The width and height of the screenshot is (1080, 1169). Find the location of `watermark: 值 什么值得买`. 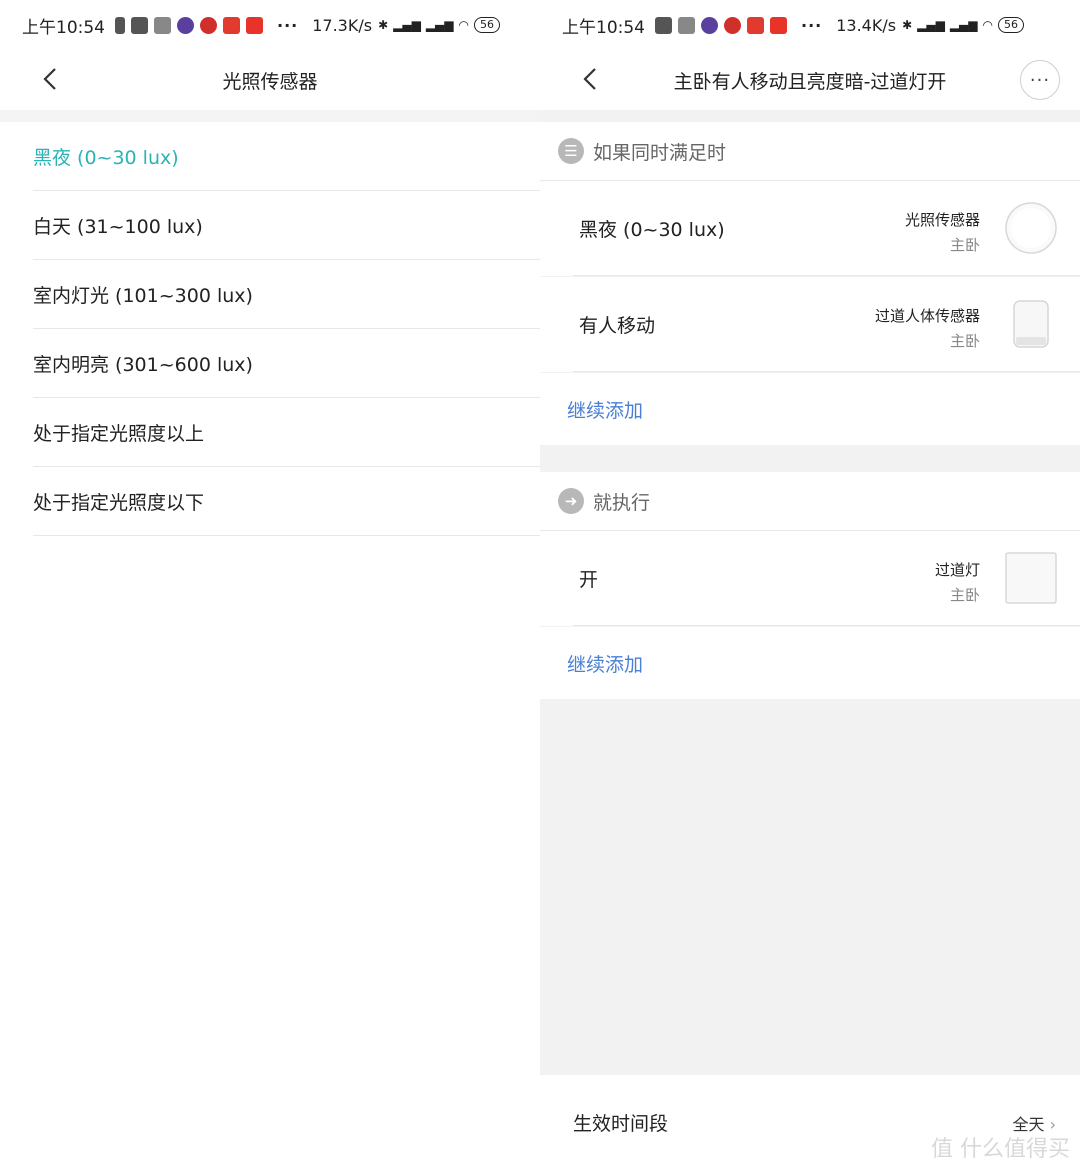

watermark: 值 什么值得买 is located at coordinates (1000, 1149).